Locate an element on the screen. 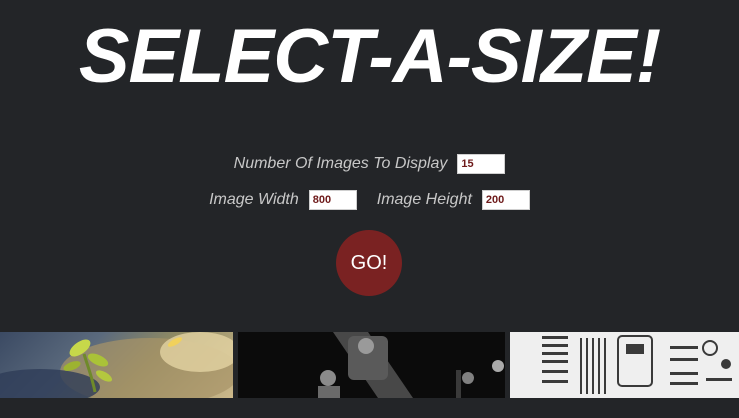 The width and height of the screenshot is (739, 418). go-button: GO! is located at coordinates (369, 263).